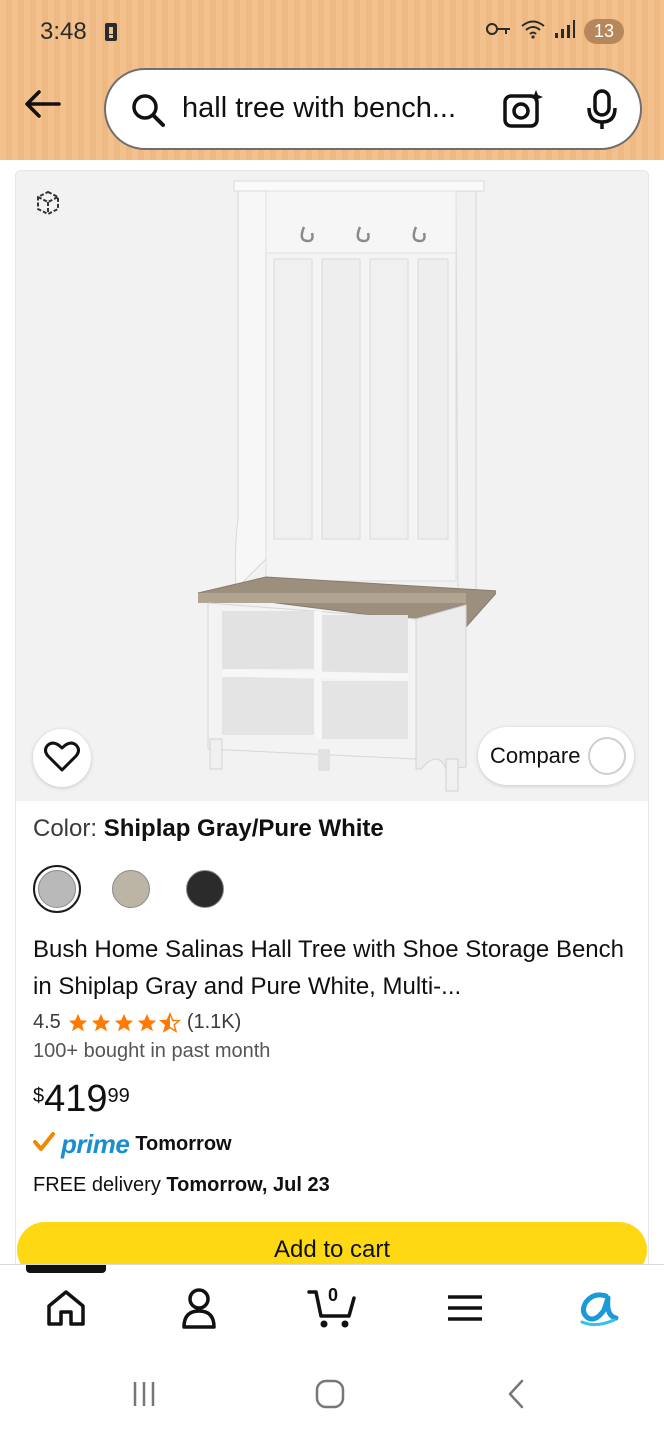 Image resolution: width=664 pixels, height=1440 pixels. I want to click on nav-rufus-assistant, so click(598, 1310).